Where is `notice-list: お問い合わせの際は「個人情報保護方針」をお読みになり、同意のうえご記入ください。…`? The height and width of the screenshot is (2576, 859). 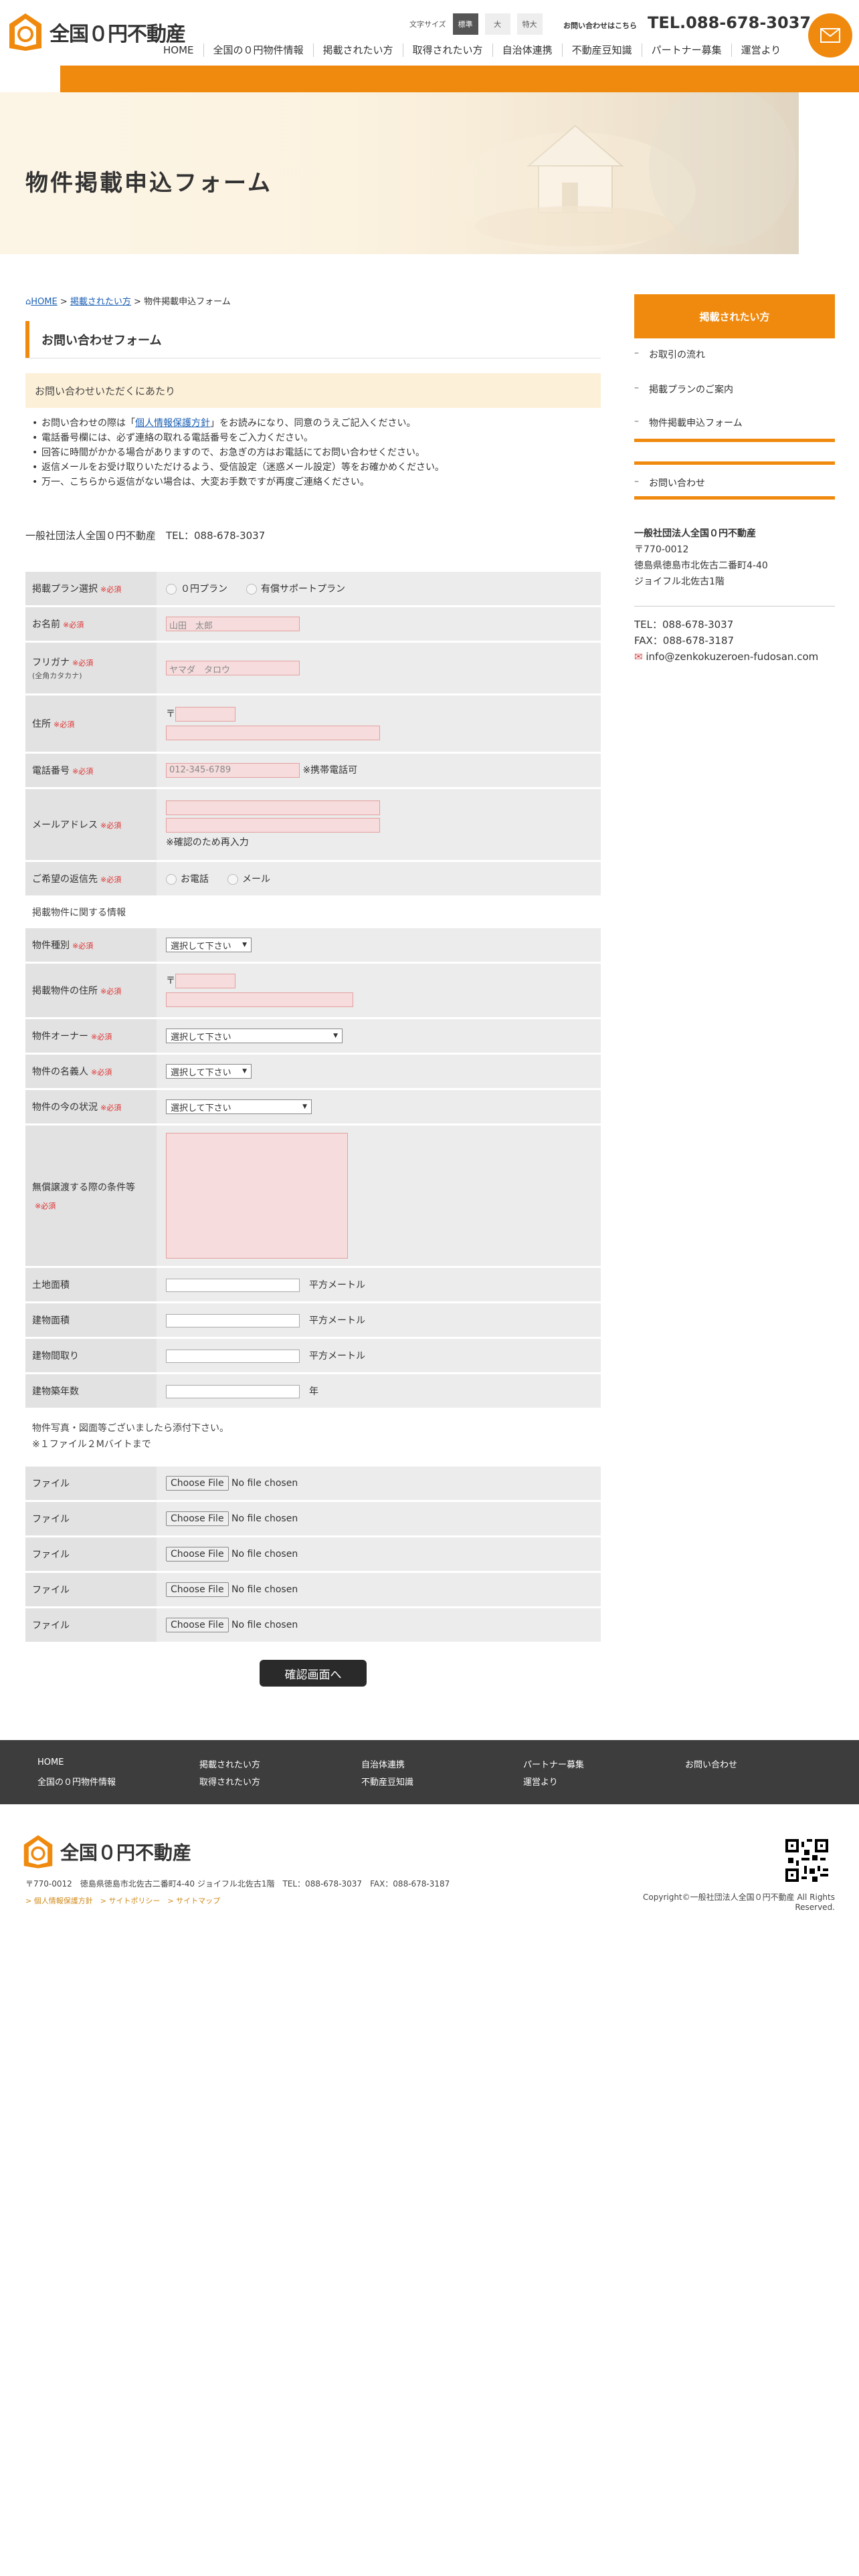
notice-list: お問い合わせの際は「個人情報保護方針」をお読みになり、同意のうえご記入ください。… is located at coordinates (238, 453).